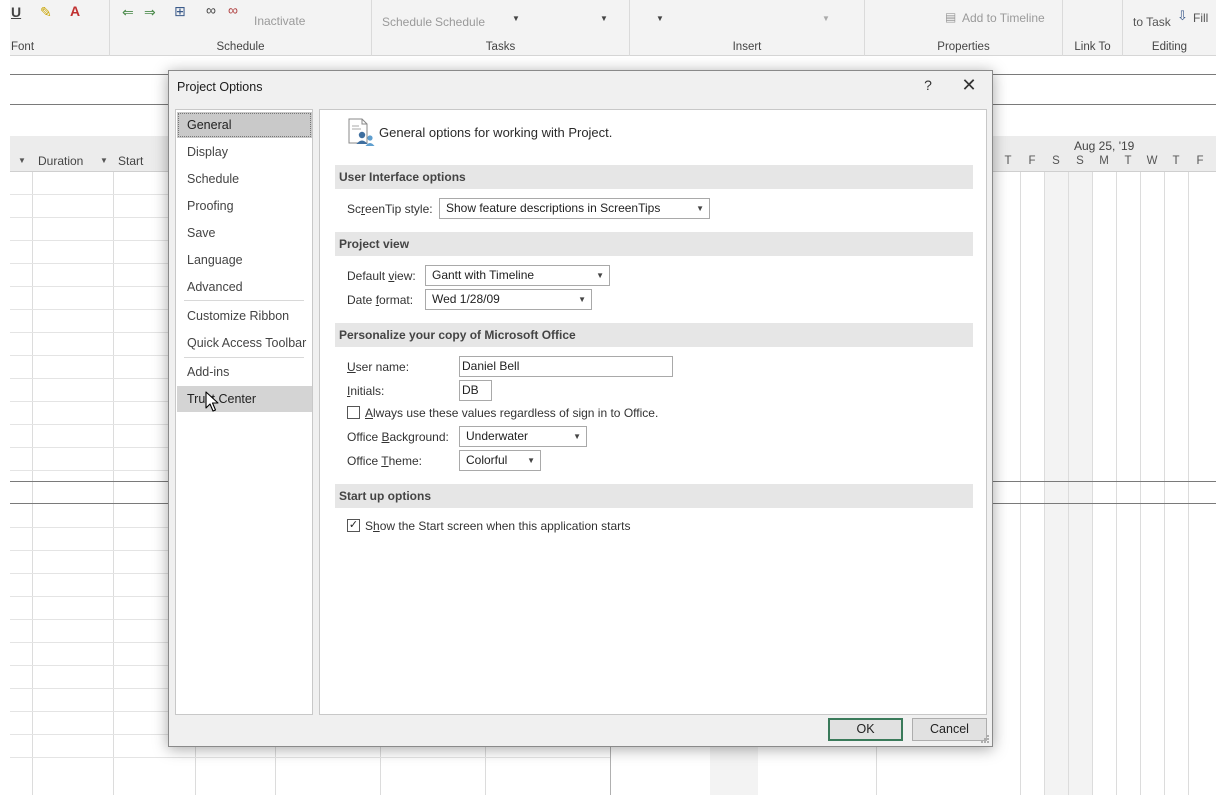 The width and height of the screenshot is (1226, 803). I want to click on nav-item-quick-access-toolbar: Quick Access Toolbar, so click(244, 343).